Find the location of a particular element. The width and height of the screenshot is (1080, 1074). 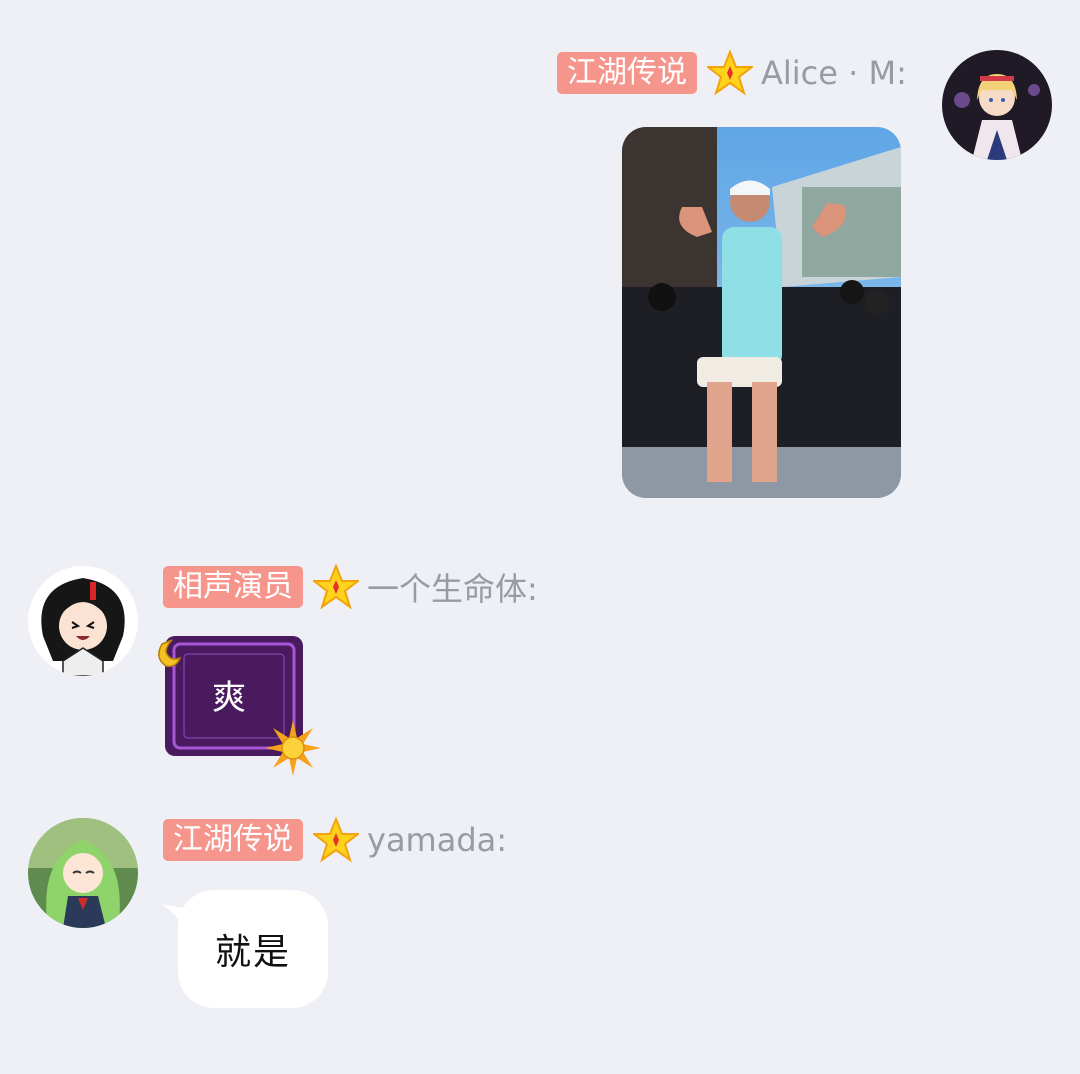

sender-name: 一个生命体: is located at coordinates (452, 587).